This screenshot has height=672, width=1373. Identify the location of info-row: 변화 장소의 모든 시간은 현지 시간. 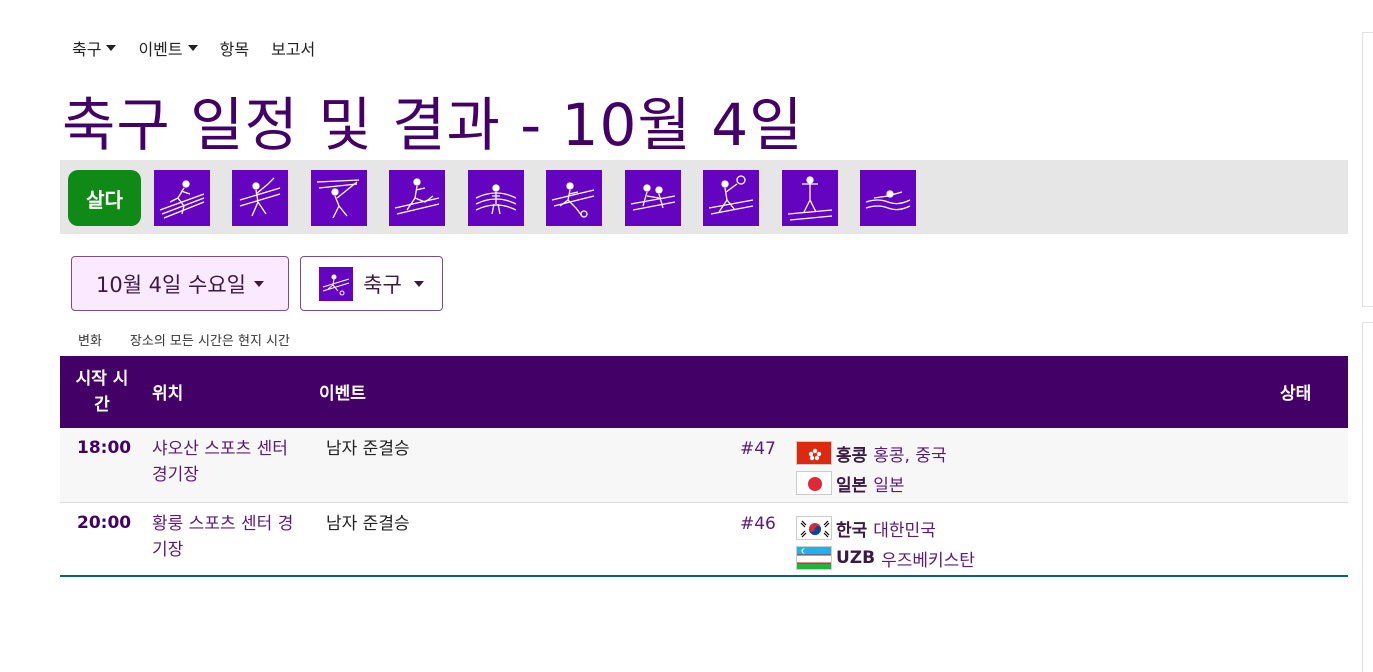
(184, 339).